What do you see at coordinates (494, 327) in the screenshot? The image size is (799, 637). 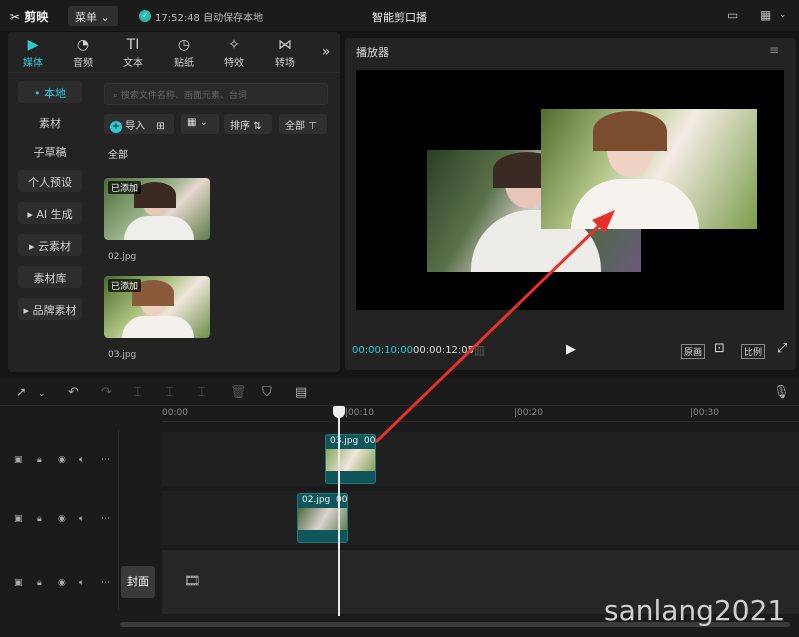 I see `annotation-arrow` at bounding box center [494, 327].